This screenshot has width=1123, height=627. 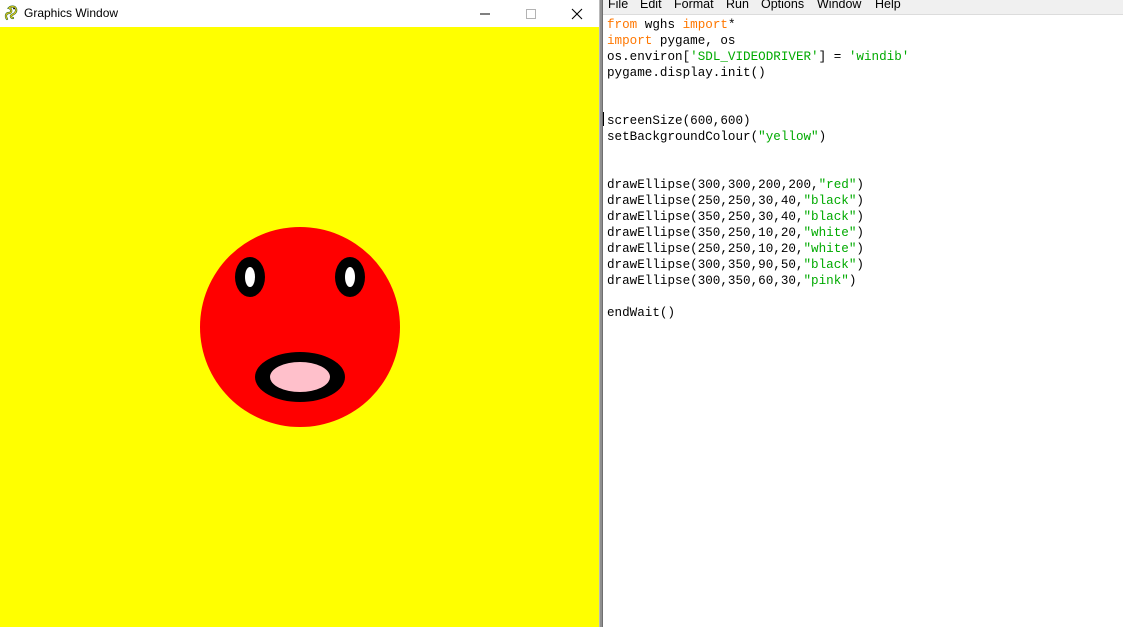 What do you see at coordinates (837, 185) in the screenshot?
I see `code-token: "red"` at bounding box center [837, 185].